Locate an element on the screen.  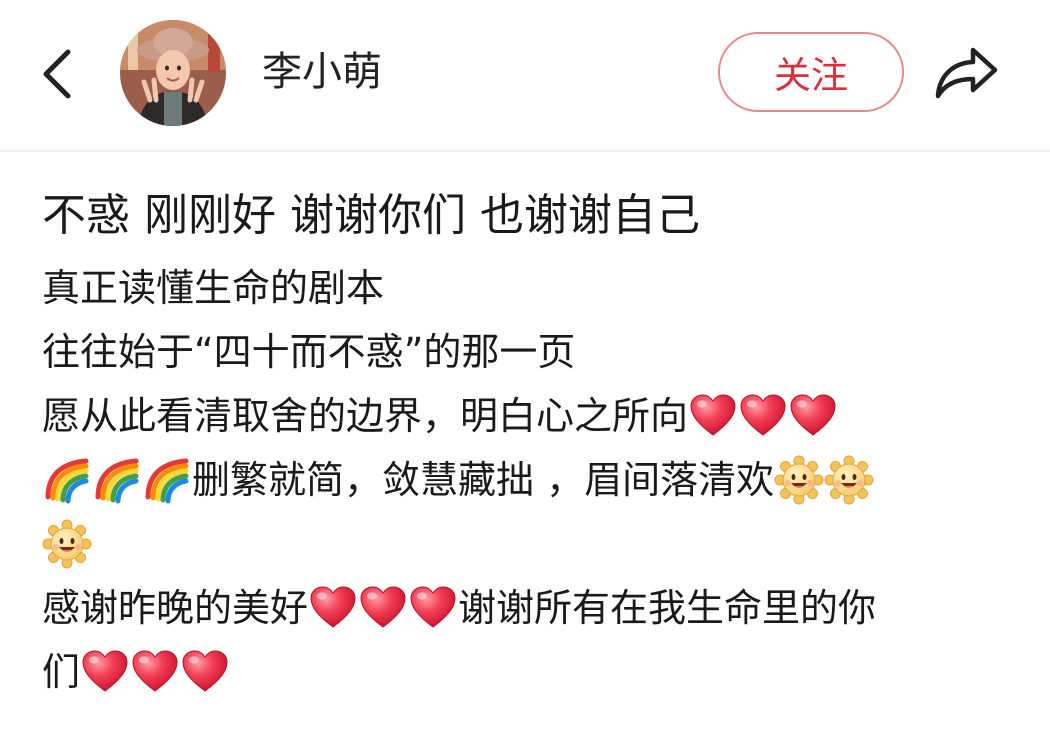
chevron-left-icon is located at coordinates (57, 74).